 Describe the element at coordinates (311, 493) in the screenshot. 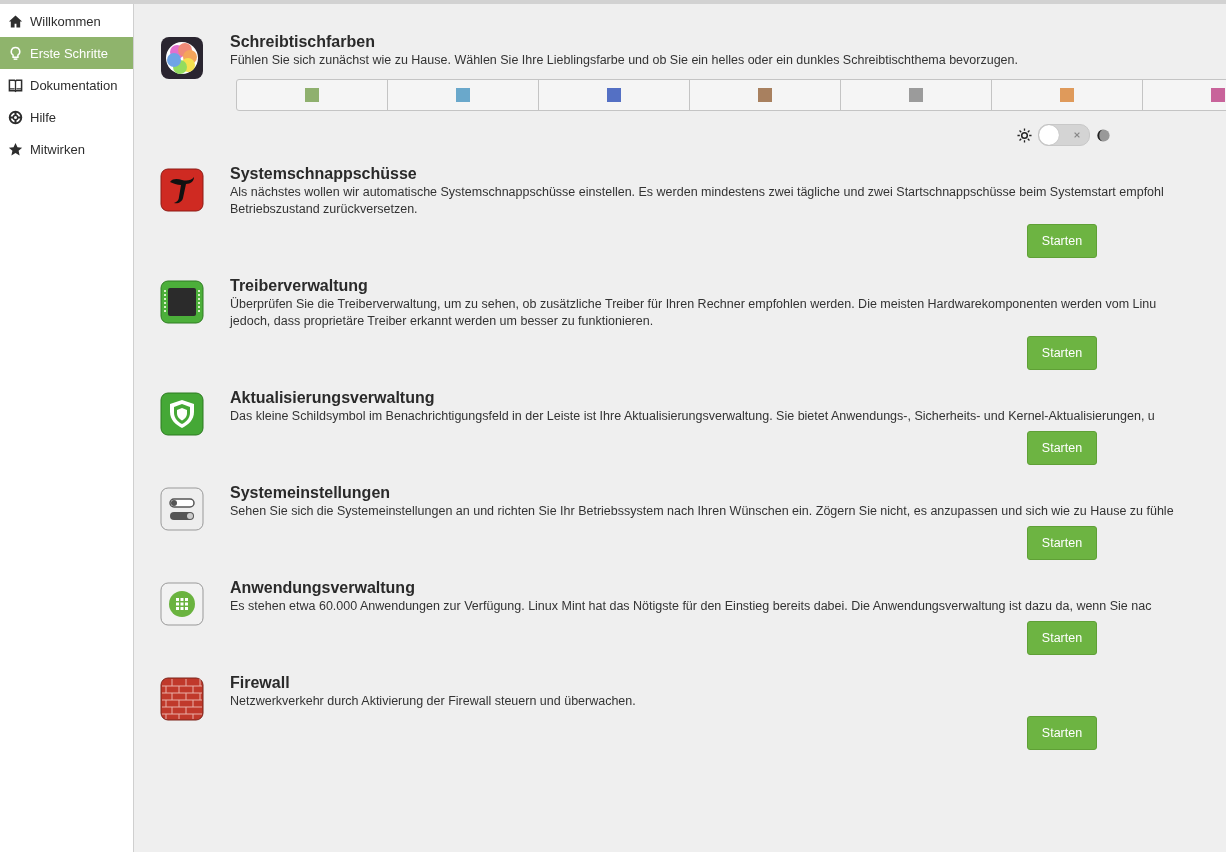

I see `section-title: Systemeinstellungen` at that location.